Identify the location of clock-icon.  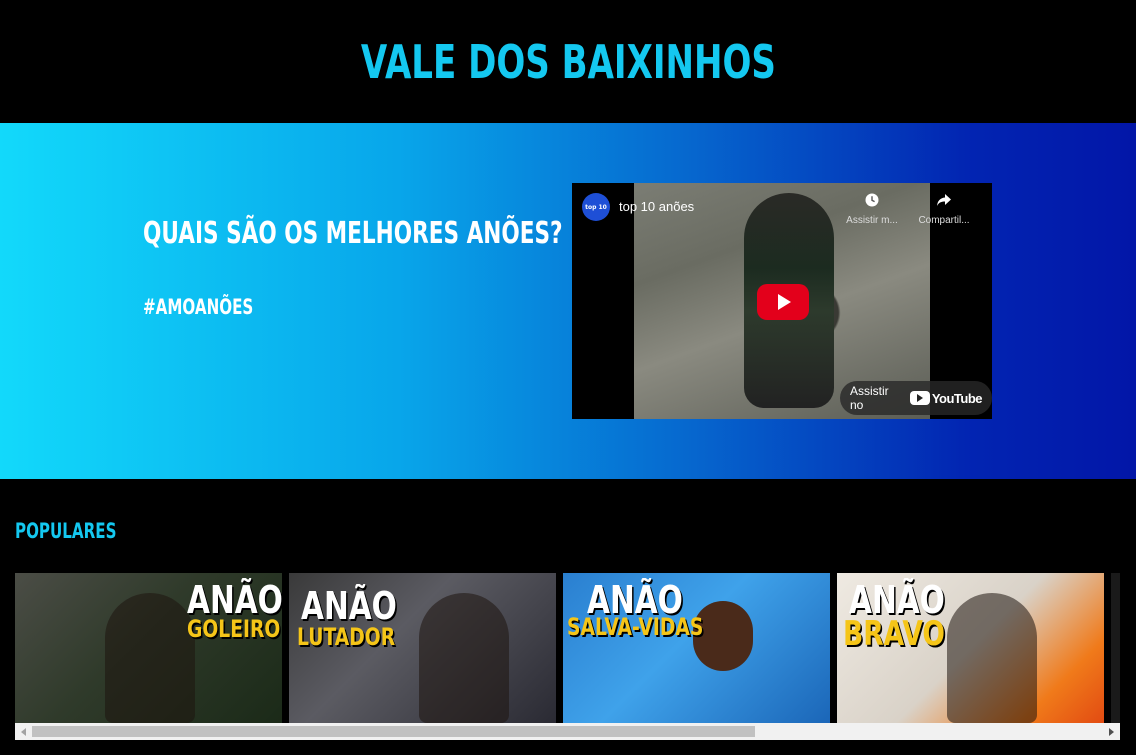
(872, 202).